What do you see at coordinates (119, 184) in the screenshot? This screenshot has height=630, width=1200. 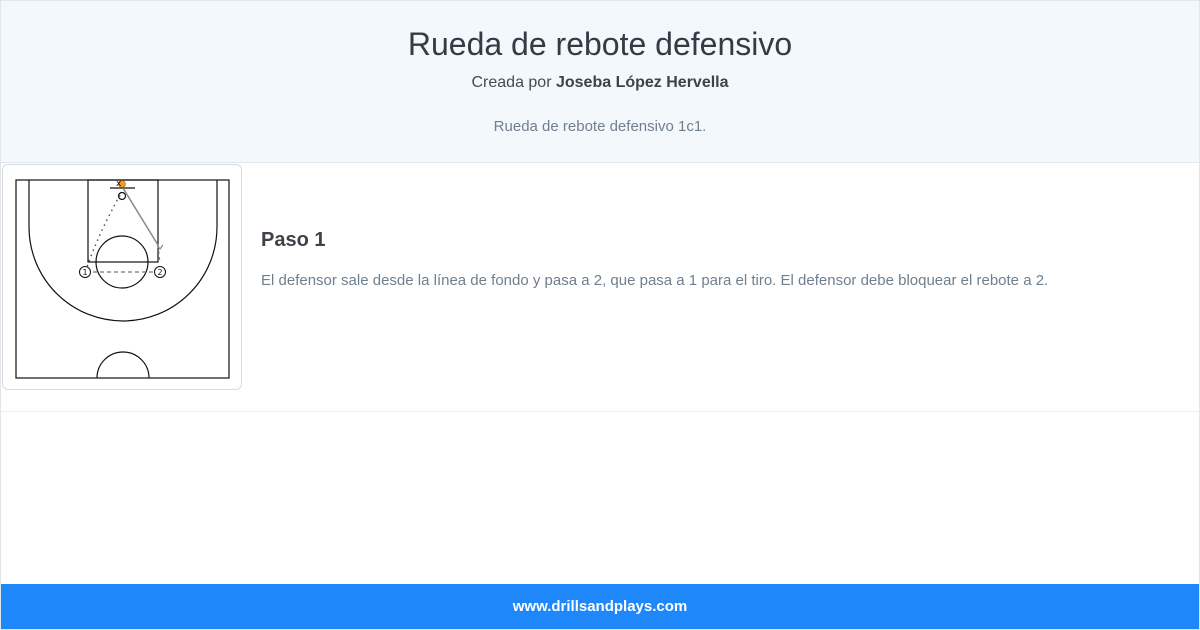 I see `defender-marker: x` at bounding box center [119, 184].